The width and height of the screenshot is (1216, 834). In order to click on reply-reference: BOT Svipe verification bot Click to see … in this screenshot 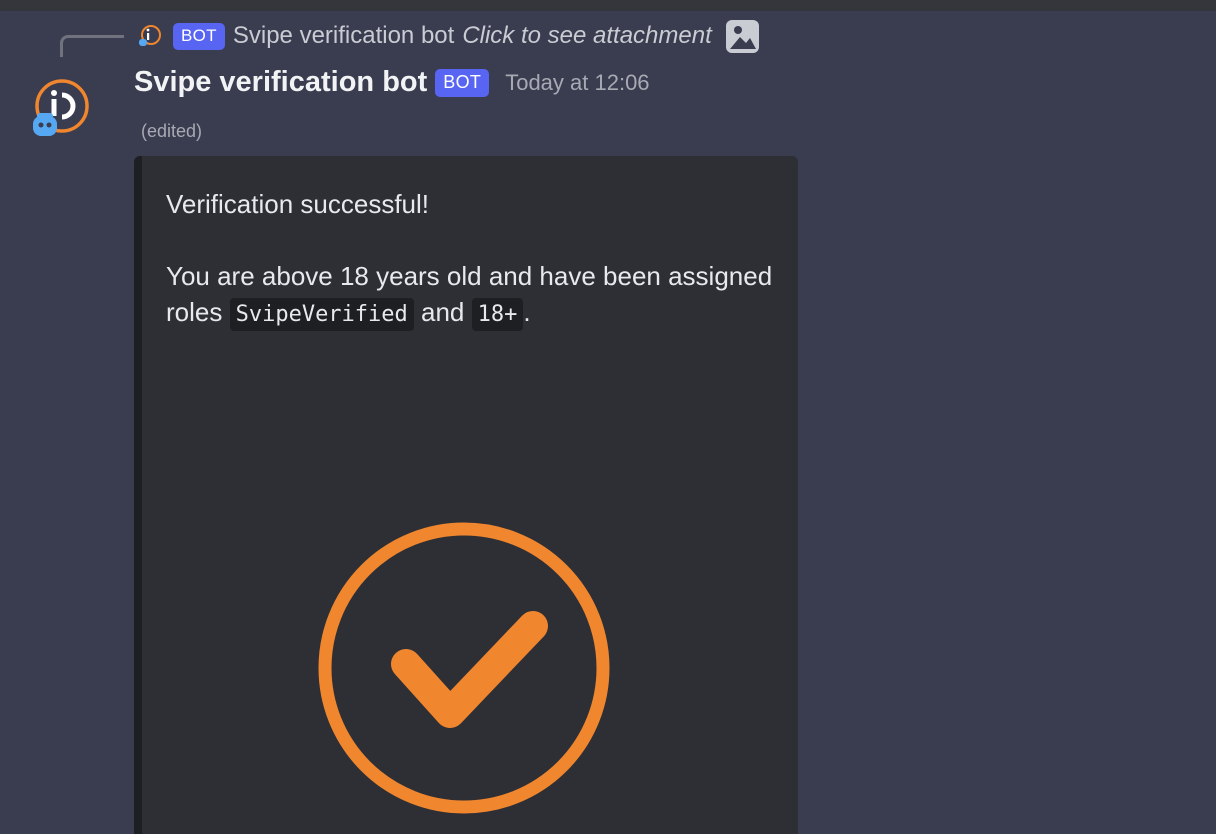, I will do `click(448, 36)`.